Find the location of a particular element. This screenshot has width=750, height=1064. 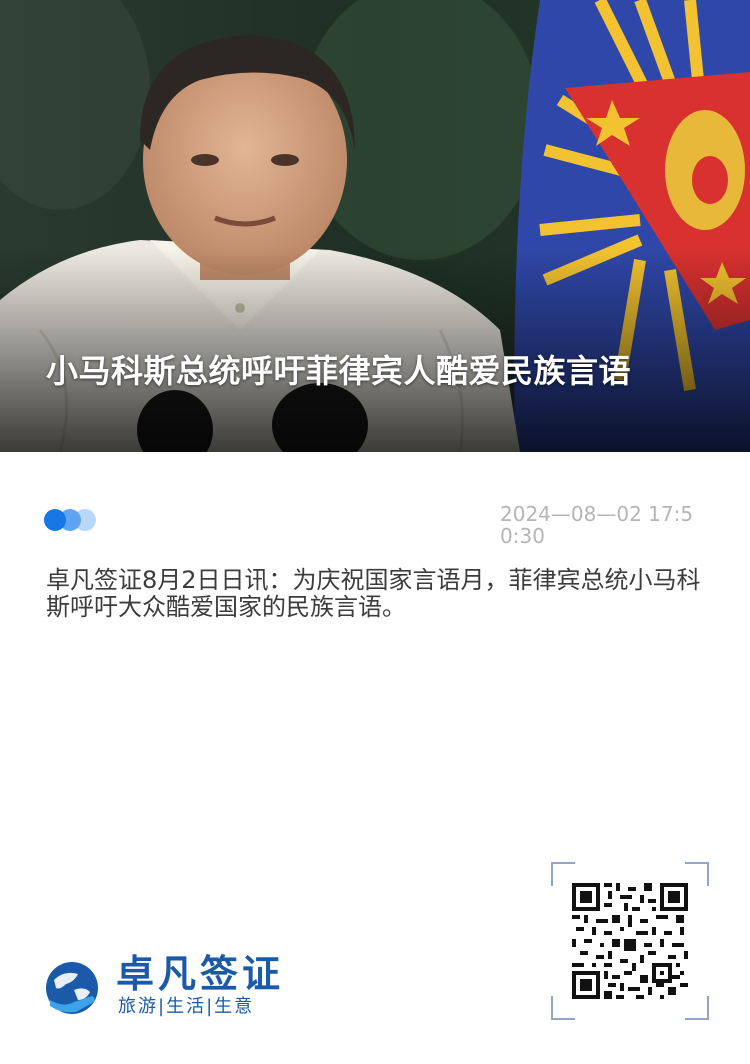

brand-slogan: 旅游|生活|生意 is located at coordinates (186, 1006).